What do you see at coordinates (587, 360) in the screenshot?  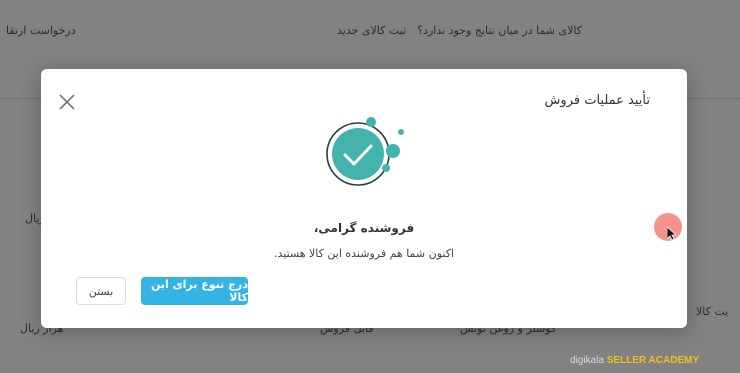 I see `watermark-brand: digikala` at bounding box center [587, 360].